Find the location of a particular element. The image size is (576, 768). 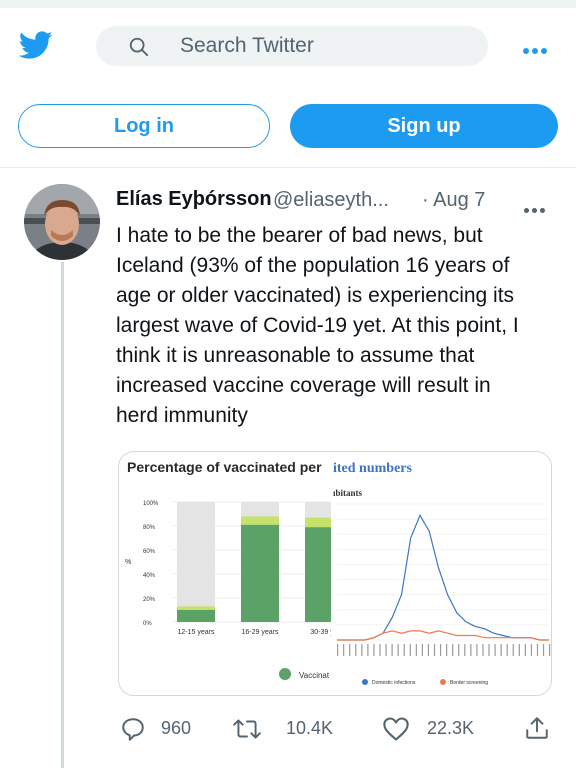

left-chart-bars is located at coordinates (260, 562).